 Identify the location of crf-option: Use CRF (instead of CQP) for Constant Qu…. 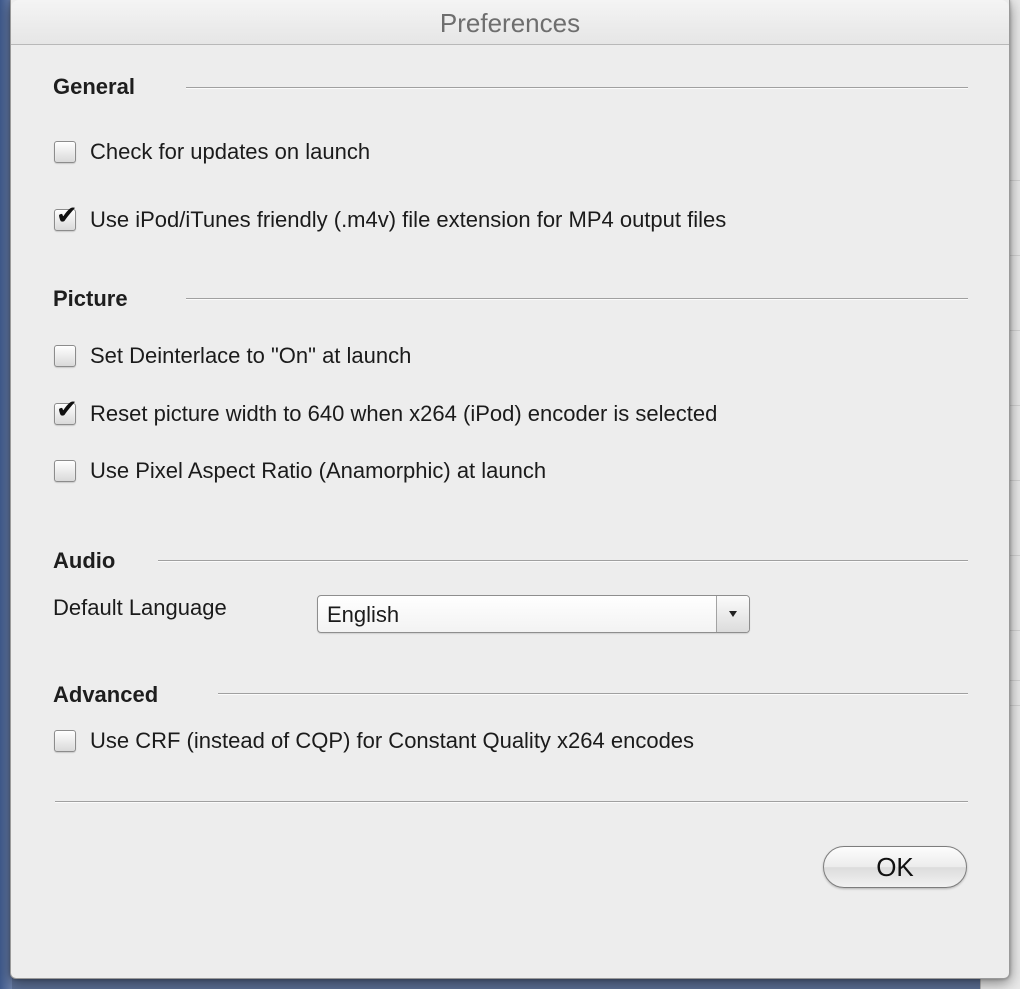
(374, 741).